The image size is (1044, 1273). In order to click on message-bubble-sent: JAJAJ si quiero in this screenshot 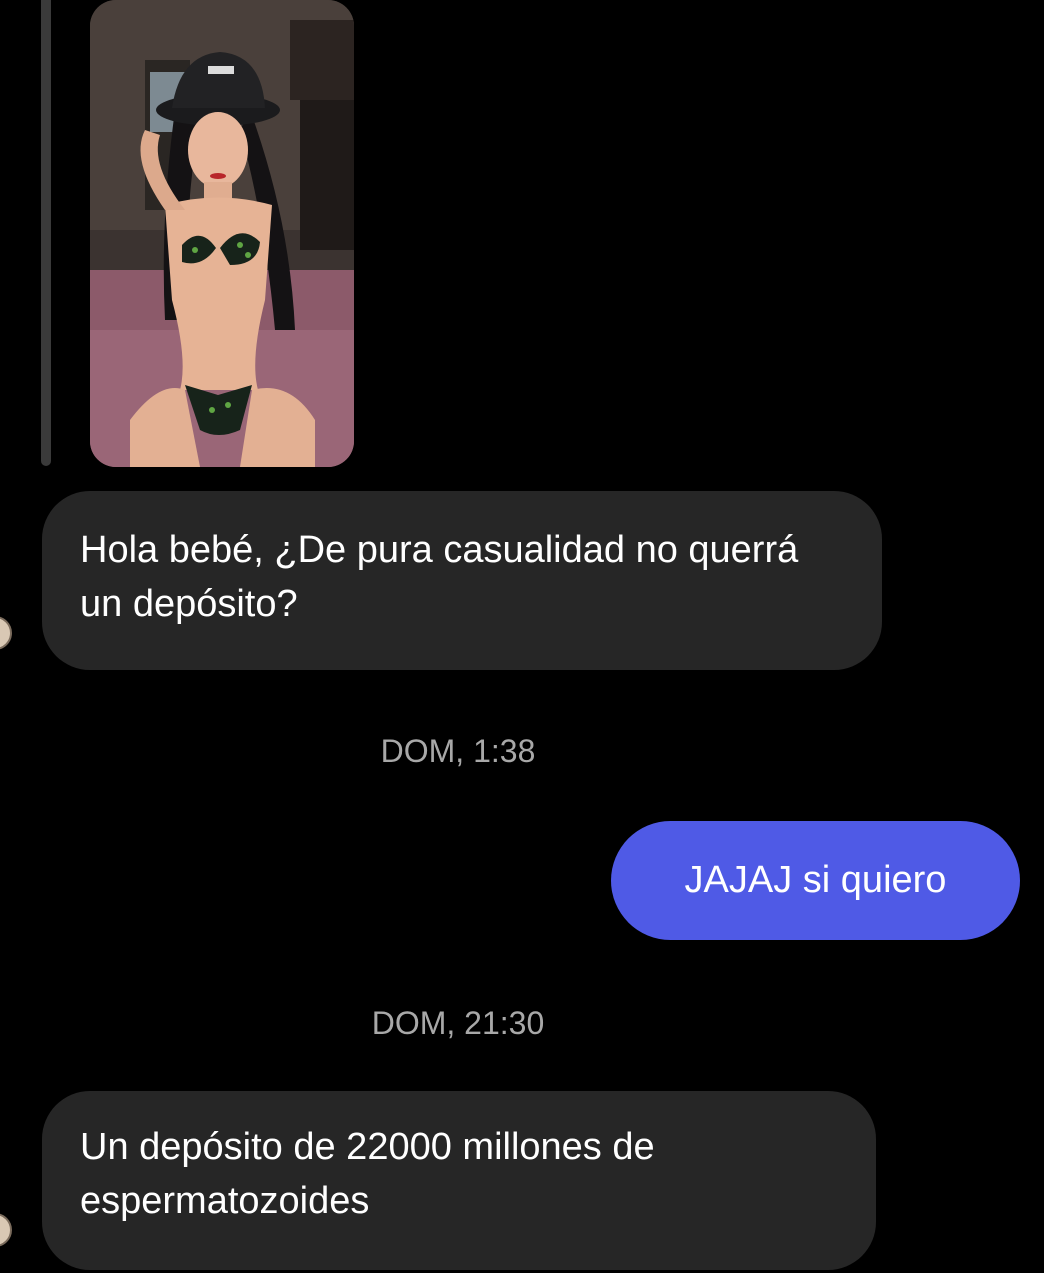, I will do `click(815, 880)`.